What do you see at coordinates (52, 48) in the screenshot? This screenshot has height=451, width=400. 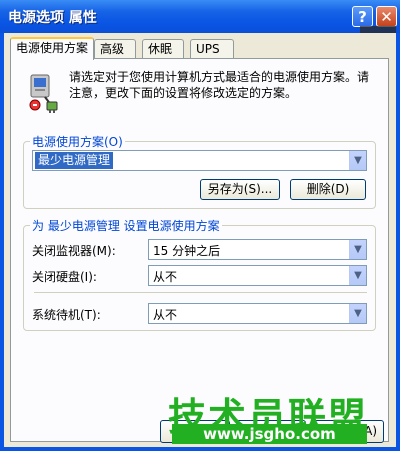 I see `tab-power-schemes: 电源使用方案` at bounding box center [52, 48].